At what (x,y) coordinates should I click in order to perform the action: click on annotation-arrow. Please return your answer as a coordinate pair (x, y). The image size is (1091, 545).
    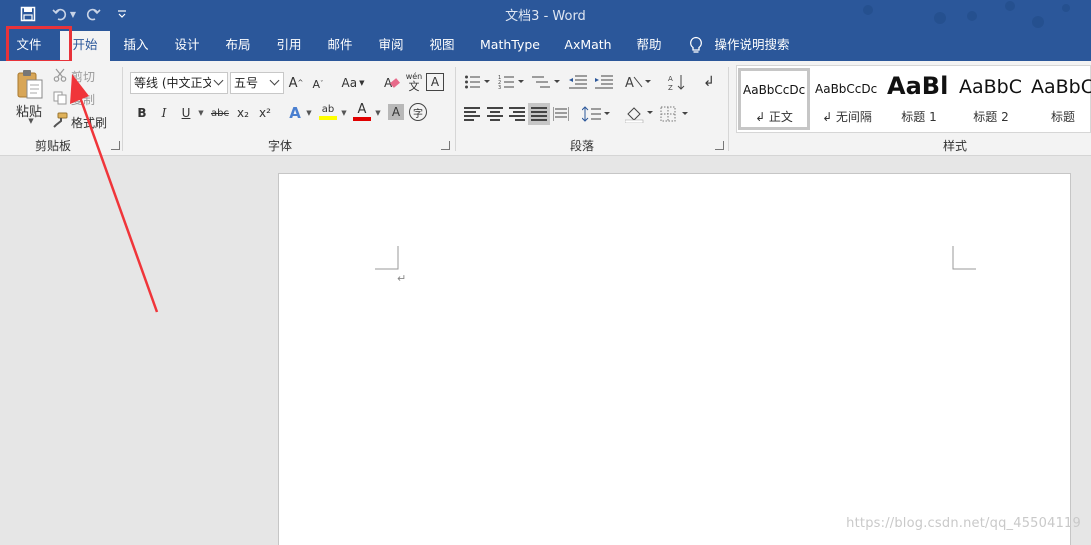
    Looking at the image, I should click on (114, 193).